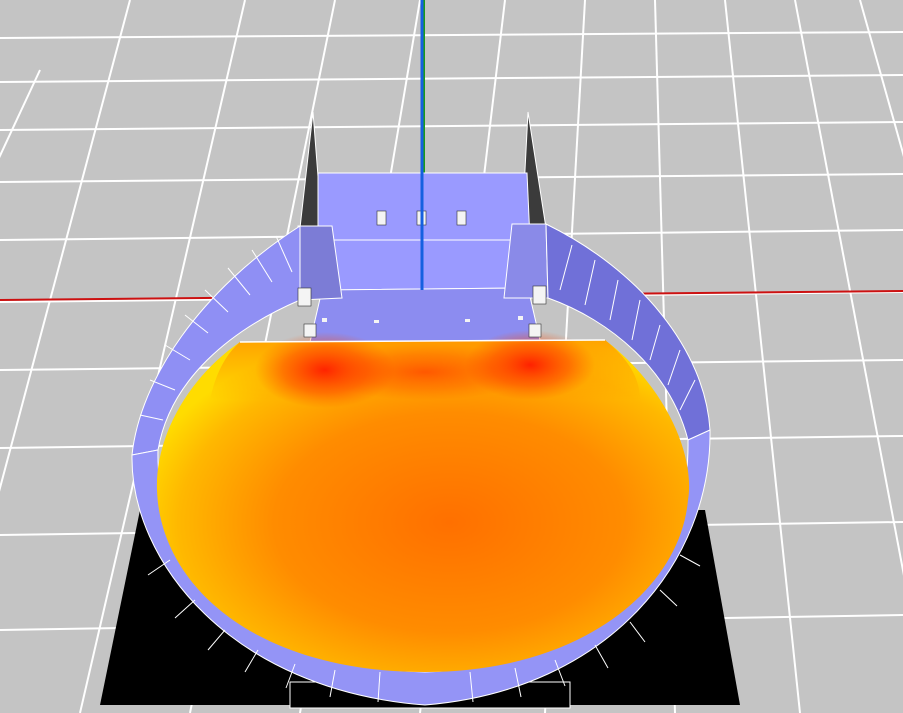  What do you see at coordinates (425, 372) in the screenshot?
I see `heatmap-hotspot-center` at bounding box center [425, 372].